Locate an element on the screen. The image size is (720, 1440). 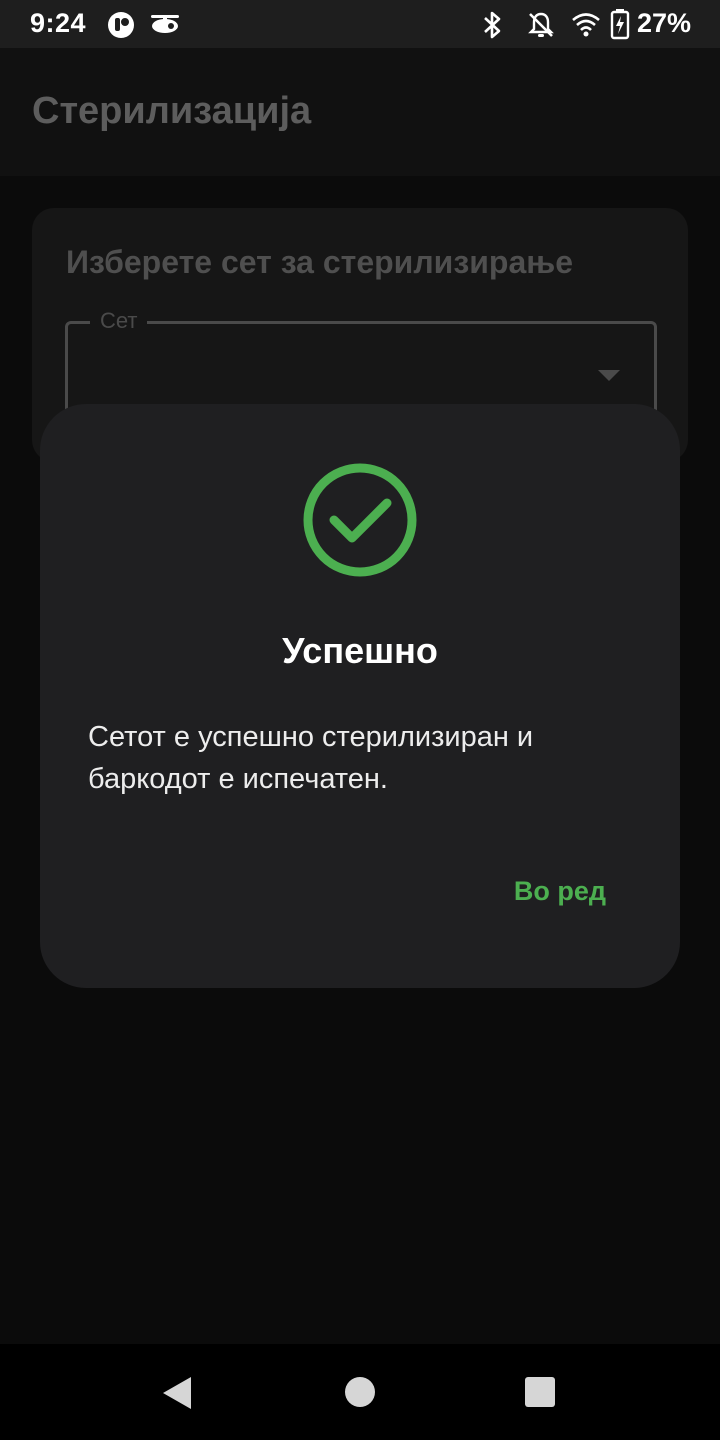
set-dropdown-label: Сет is located at coordinates (119, 321).